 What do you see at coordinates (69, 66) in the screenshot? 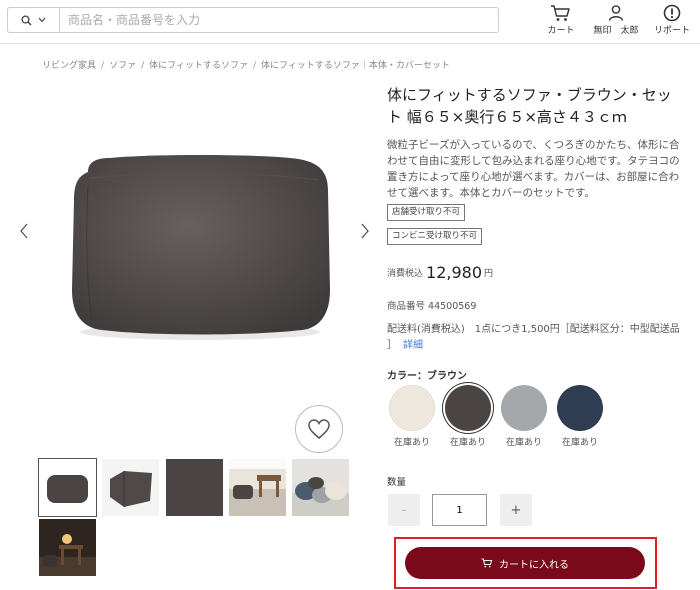
I see `breadcrumb-item: リビング家具` at bounding box center [69, 66].